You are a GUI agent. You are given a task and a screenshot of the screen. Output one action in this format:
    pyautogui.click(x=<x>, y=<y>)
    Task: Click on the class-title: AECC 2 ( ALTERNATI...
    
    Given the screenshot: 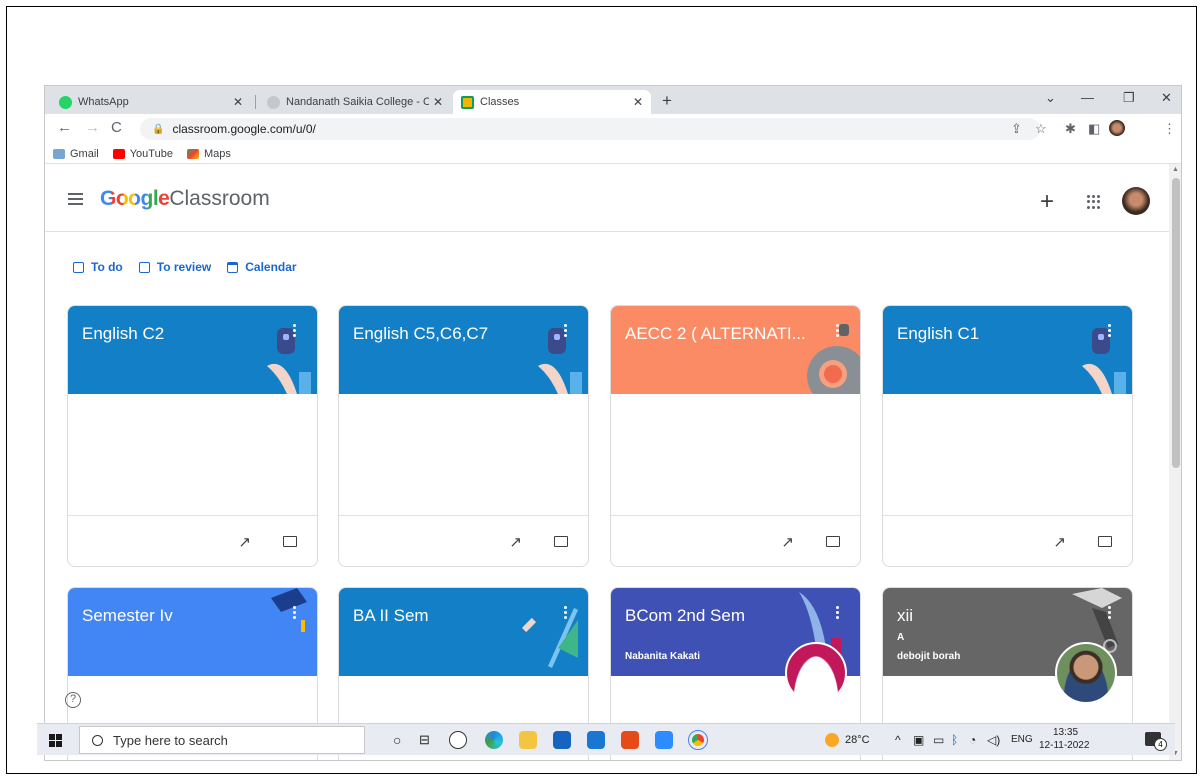 What is the action you would take?
    pyautogui.click(x=715, y=334)
    